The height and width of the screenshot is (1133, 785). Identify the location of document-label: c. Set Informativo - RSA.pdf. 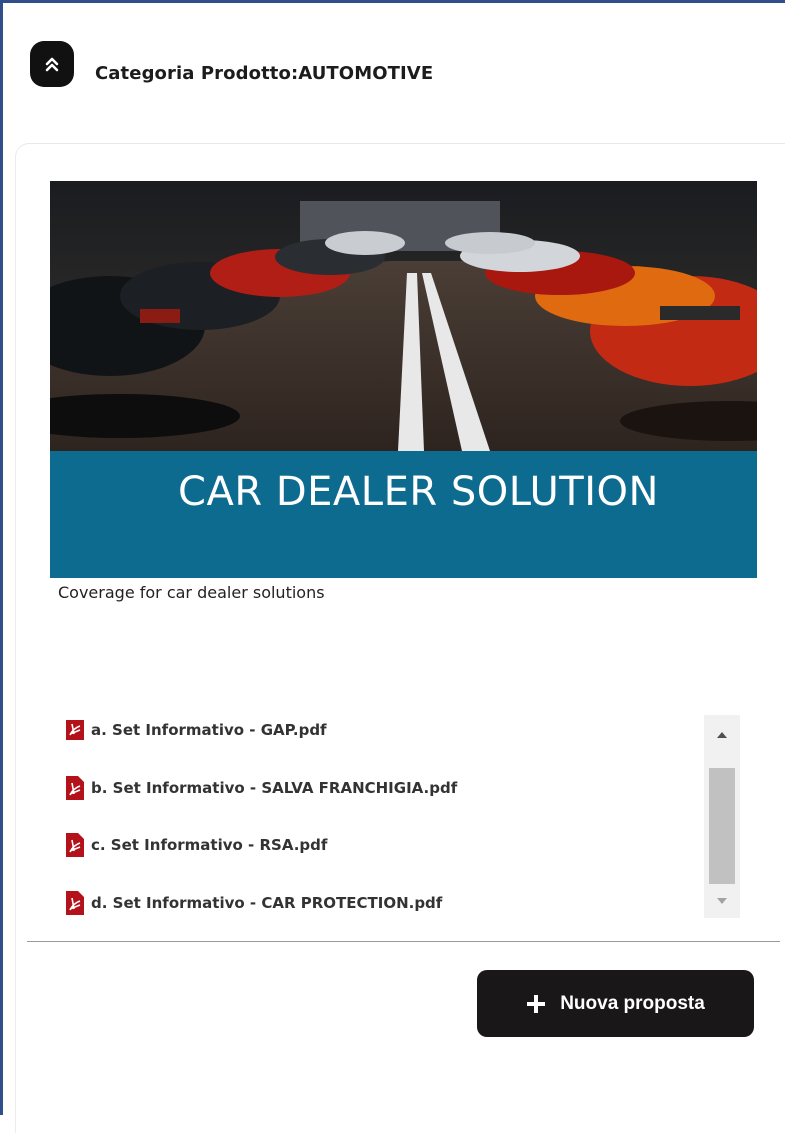
(209, 845).